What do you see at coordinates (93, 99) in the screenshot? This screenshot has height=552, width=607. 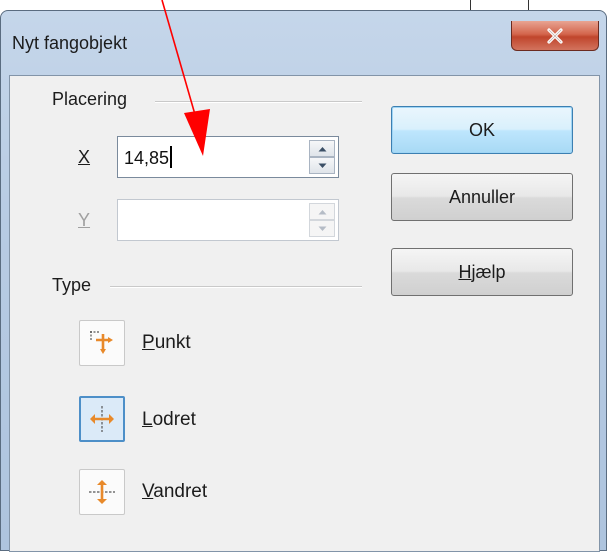 I see `placement-group-label: Placering` at bounding box center [93, 99].